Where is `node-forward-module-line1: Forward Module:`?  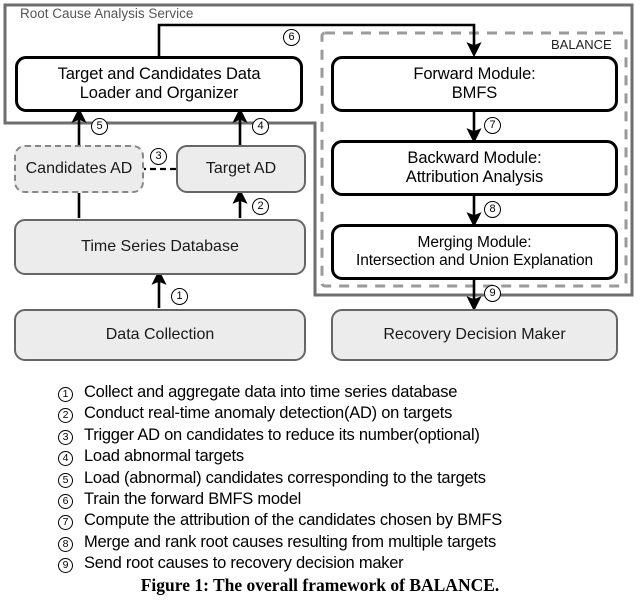
node-forward-module-line1: Forward Module: is located at coordinates (474, 73).